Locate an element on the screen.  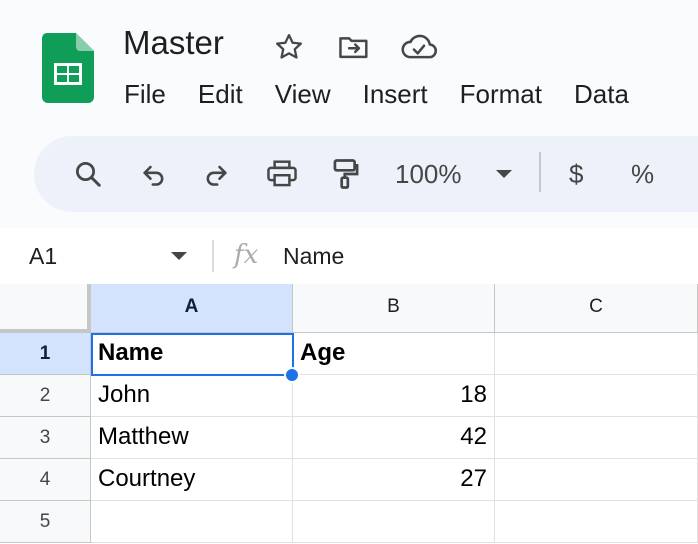
search-icon is located at coordinates (88, 174).